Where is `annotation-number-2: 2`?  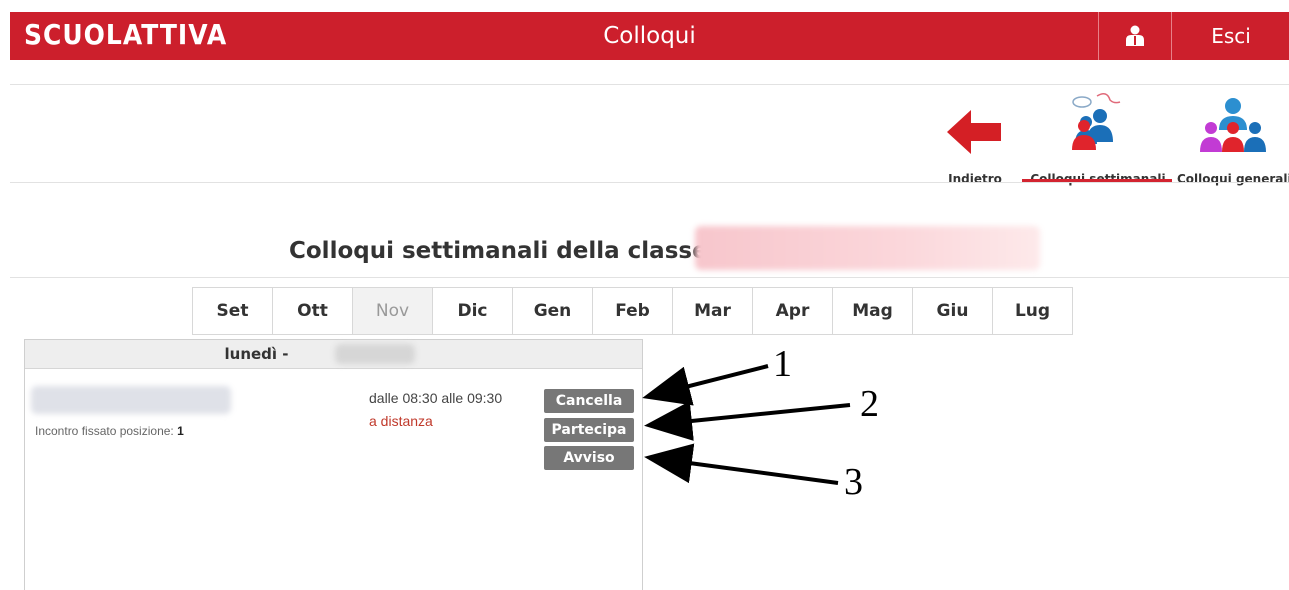
annotation-number-2: 2 is located at coordinates (869, 404).